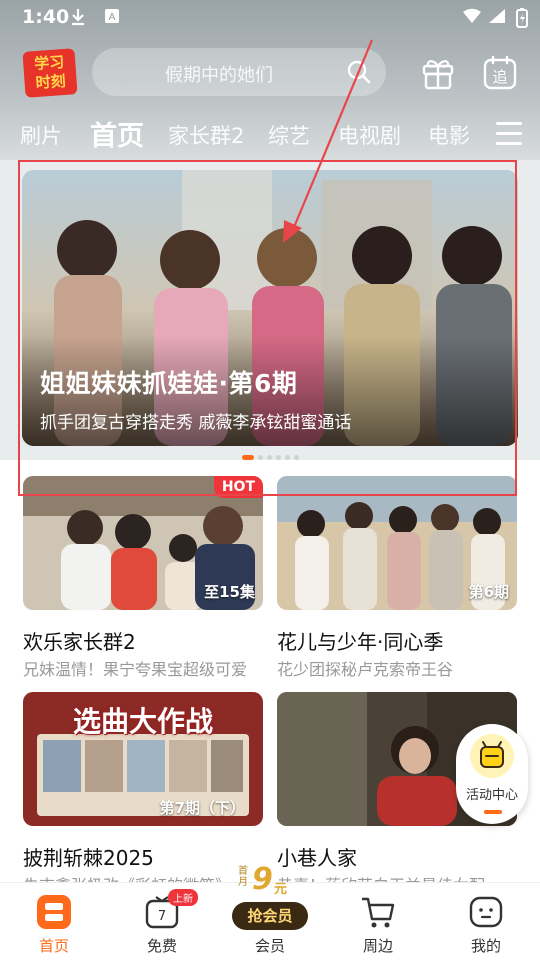  Describe the element at coordinates (183, 897) in the screenshot. I see `new-badge: 上新` at that location.